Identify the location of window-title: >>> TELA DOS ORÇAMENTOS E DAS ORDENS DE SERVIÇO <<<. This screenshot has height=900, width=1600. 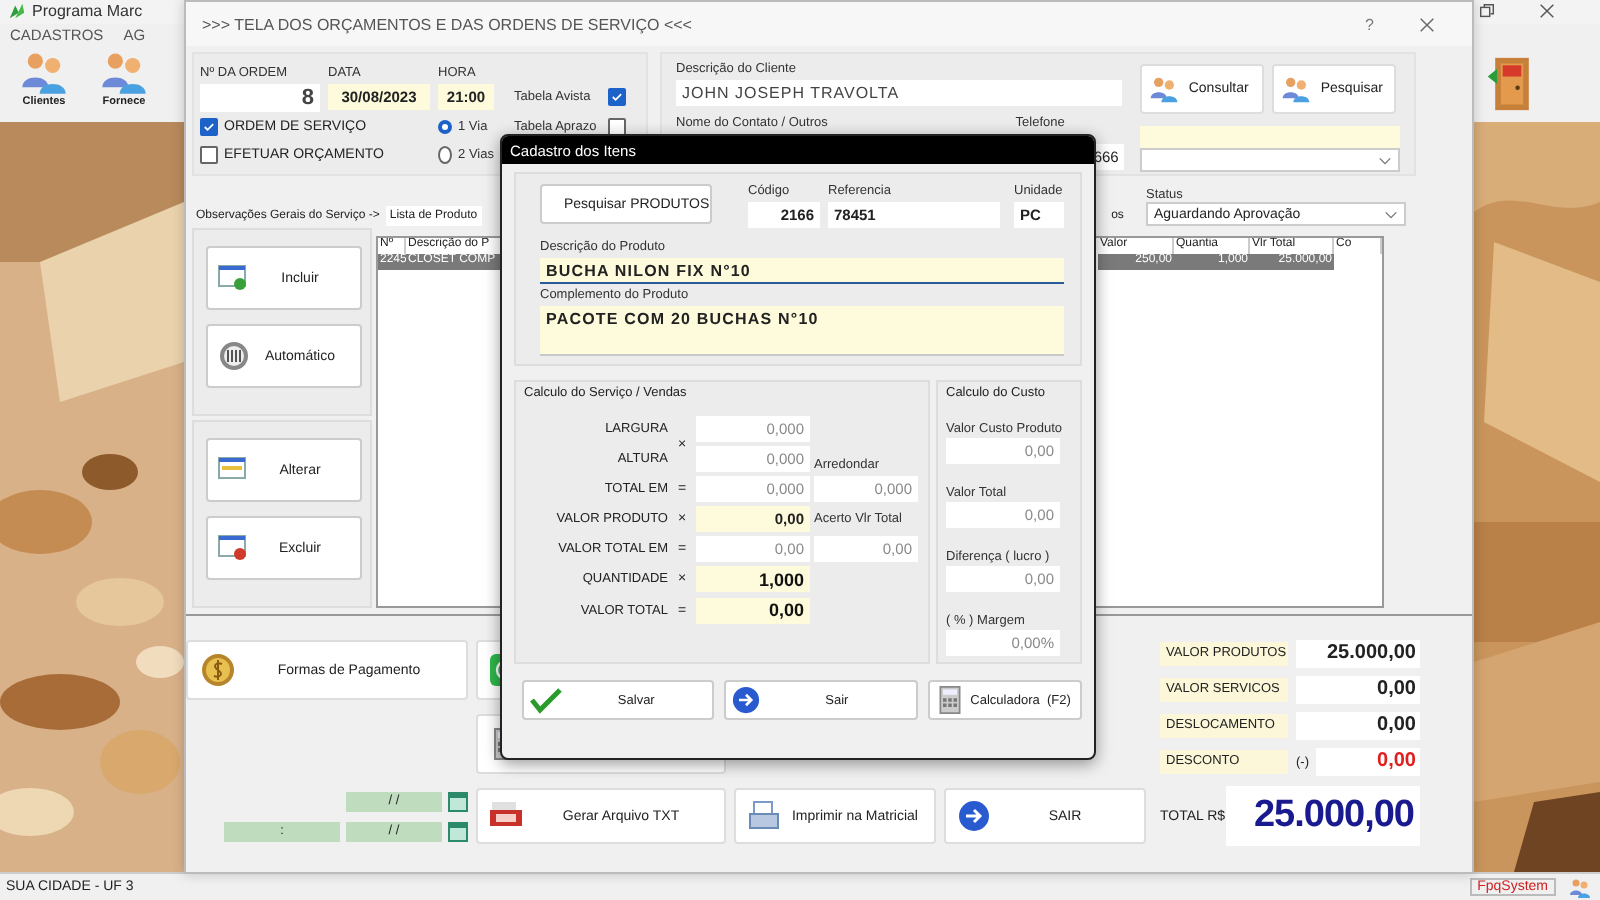
(447, 24).